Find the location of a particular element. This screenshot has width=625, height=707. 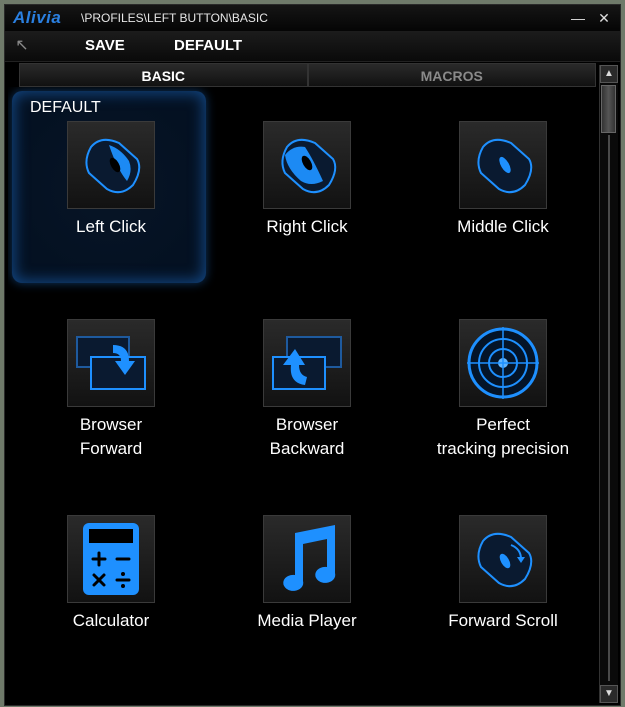

toolbar: ↖ SAVE DEFAULT is located at coordinates (312, 46).